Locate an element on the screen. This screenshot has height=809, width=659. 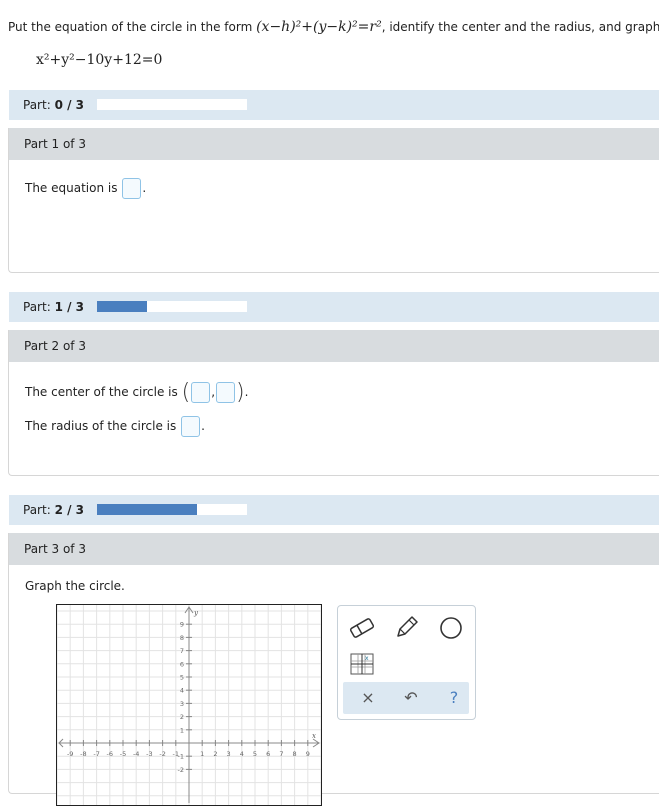
open-paren: ( is located at coordinates (186, 392).